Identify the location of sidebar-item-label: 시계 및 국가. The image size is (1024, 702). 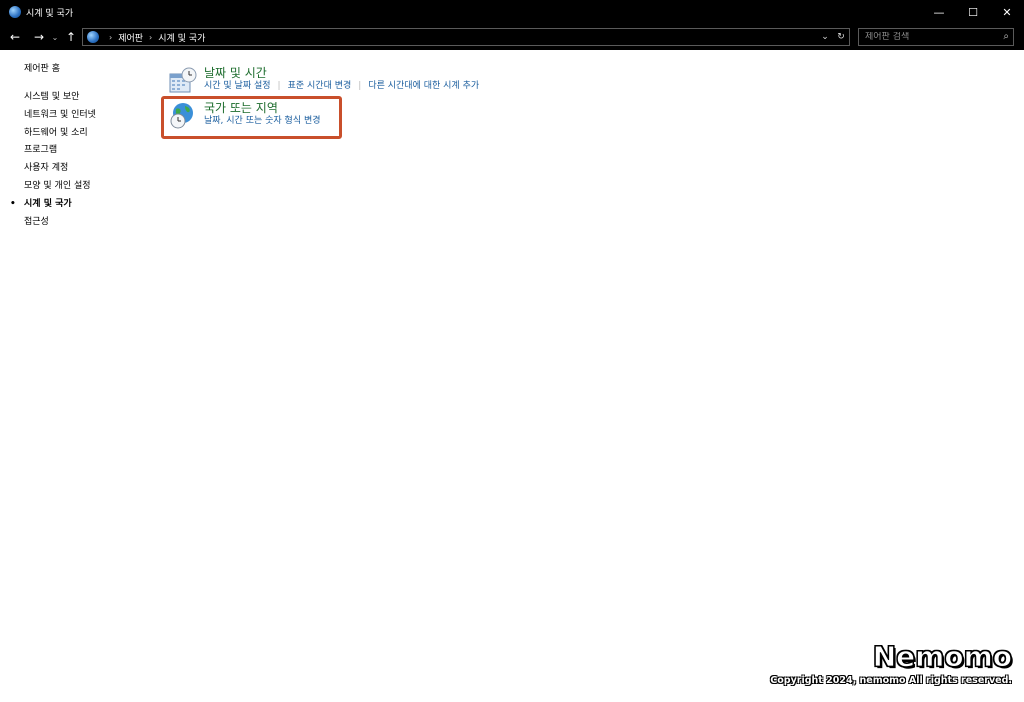
(48, 203).